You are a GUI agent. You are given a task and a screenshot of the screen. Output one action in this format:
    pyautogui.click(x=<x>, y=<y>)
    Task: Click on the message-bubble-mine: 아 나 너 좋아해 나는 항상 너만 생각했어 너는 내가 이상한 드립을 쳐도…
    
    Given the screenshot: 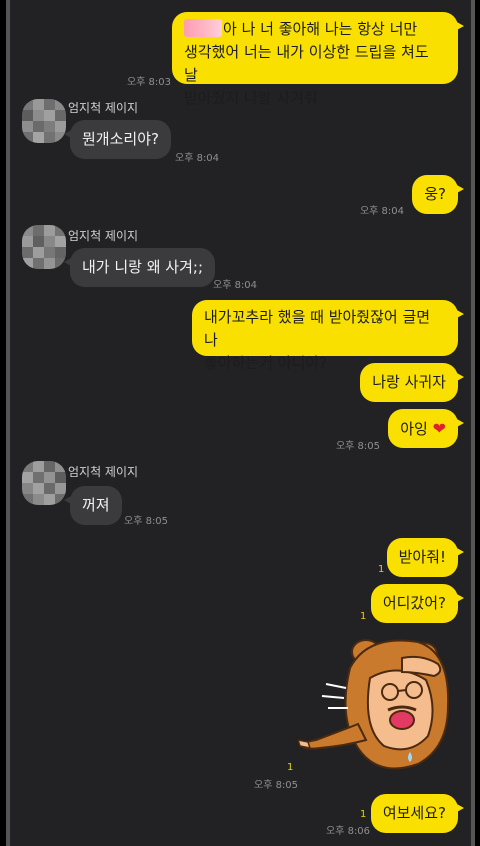 What is the action you would take?
    pyautogui.click(x=318, y=59)
    